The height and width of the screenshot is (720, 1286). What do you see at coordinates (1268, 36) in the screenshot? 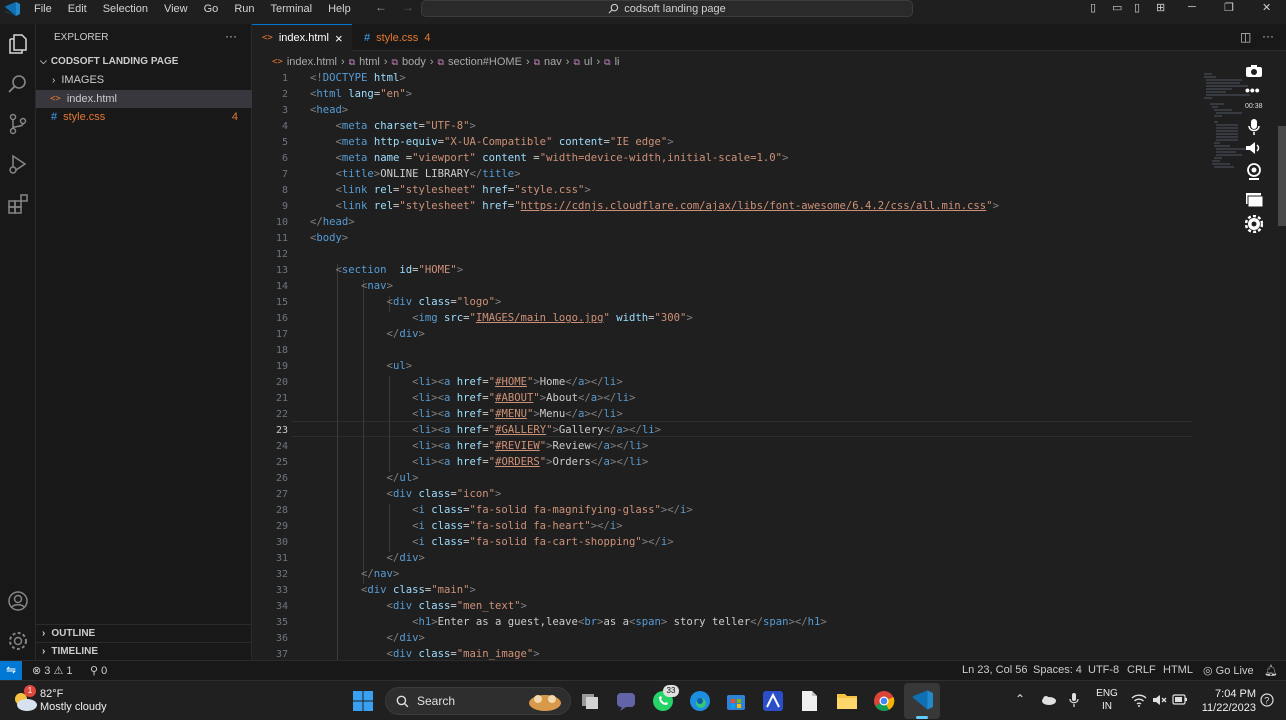
I see `more-actions-icon: ···` at bounding box center [1268, 36].